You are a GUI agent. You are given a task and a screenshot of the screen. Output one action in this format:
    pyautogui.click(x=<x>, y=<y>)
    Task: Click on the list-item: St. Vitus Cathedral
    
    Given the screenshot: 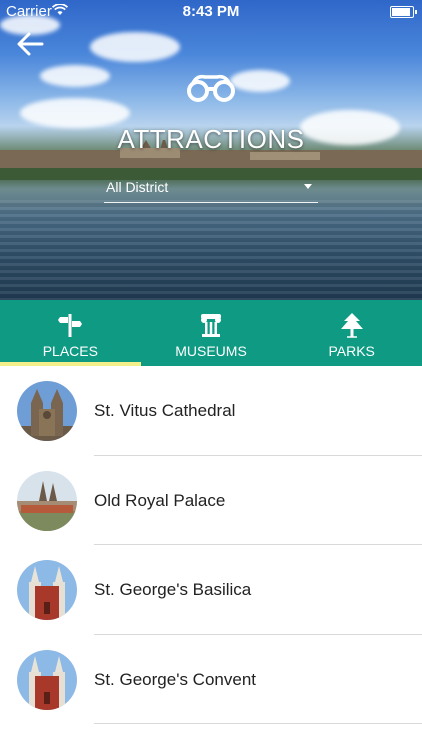 What is the action you would take?
    pyautogui.click(x=211, y=411)
    